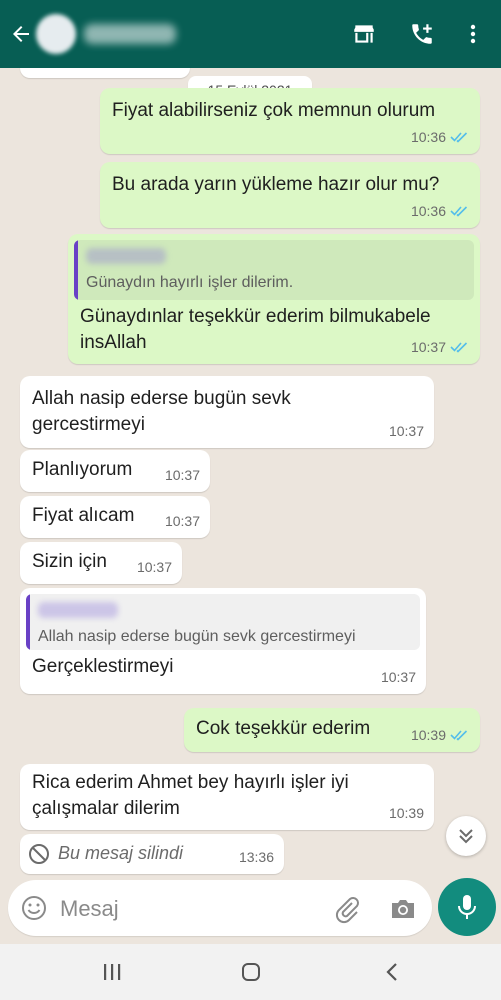  I want to click on menu-button, so click(473, 34).